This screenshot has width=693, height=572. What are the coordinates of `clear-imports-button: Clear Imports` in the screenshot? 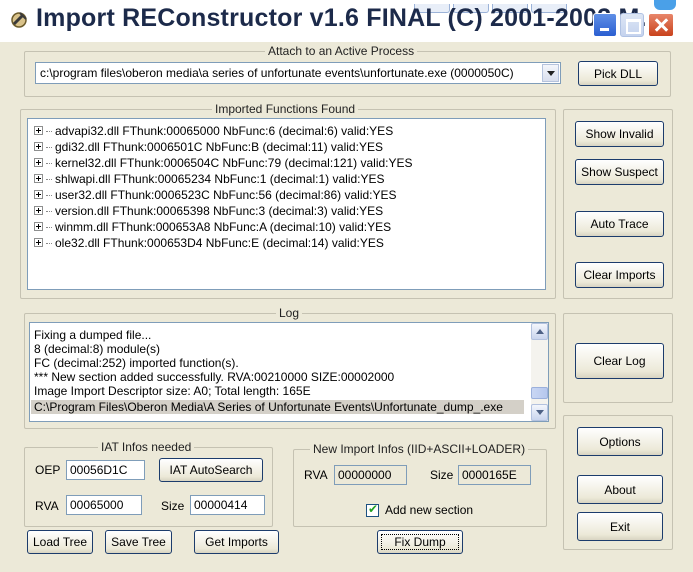 It's located at (619, 275).